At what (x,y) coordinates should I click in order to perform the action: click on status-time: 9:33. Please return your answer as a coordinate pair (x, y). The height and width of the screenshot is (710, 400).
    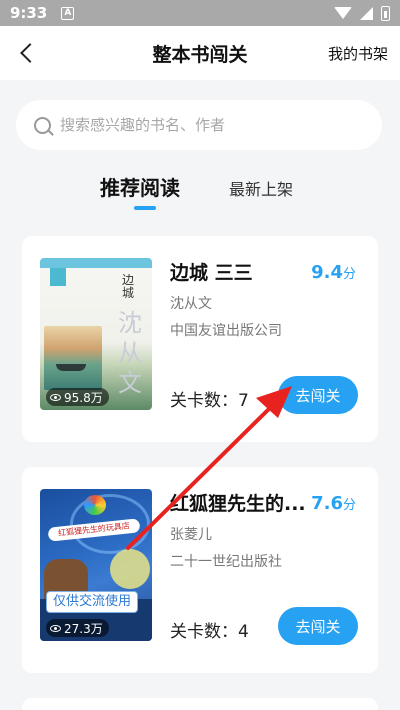
    Looking at the image, I should click on (29, 13).